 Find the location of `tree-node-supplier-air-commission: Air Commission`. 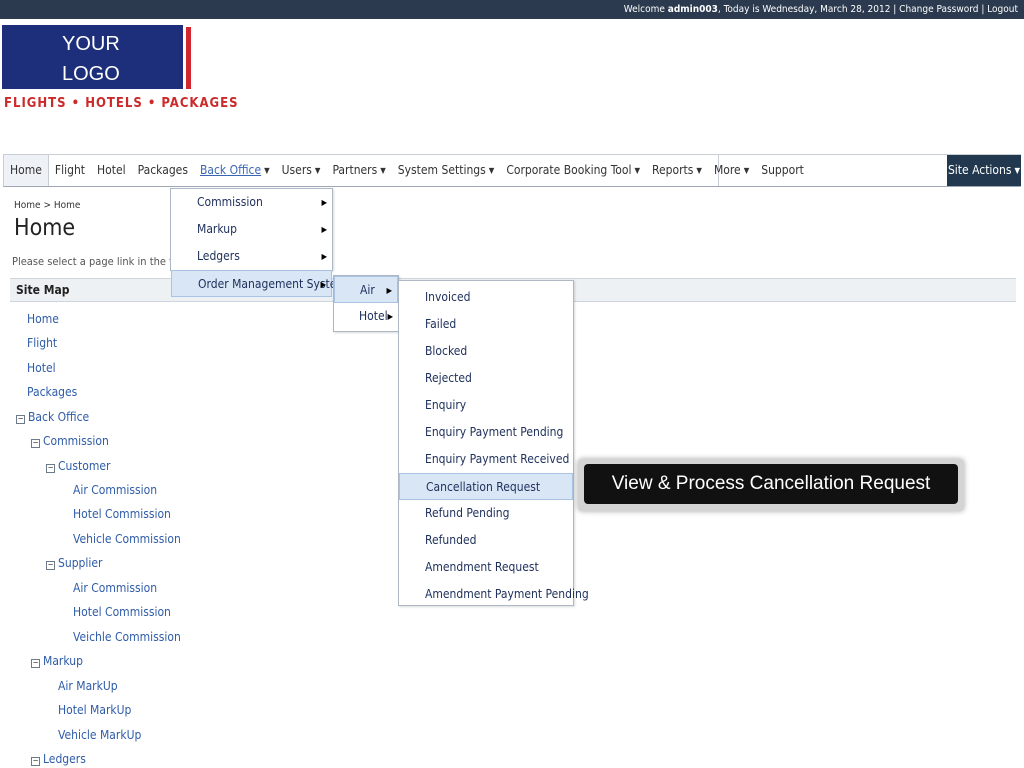

tree-node-supplier-air-commission: Air Commission is located at coordinates (115, 588).